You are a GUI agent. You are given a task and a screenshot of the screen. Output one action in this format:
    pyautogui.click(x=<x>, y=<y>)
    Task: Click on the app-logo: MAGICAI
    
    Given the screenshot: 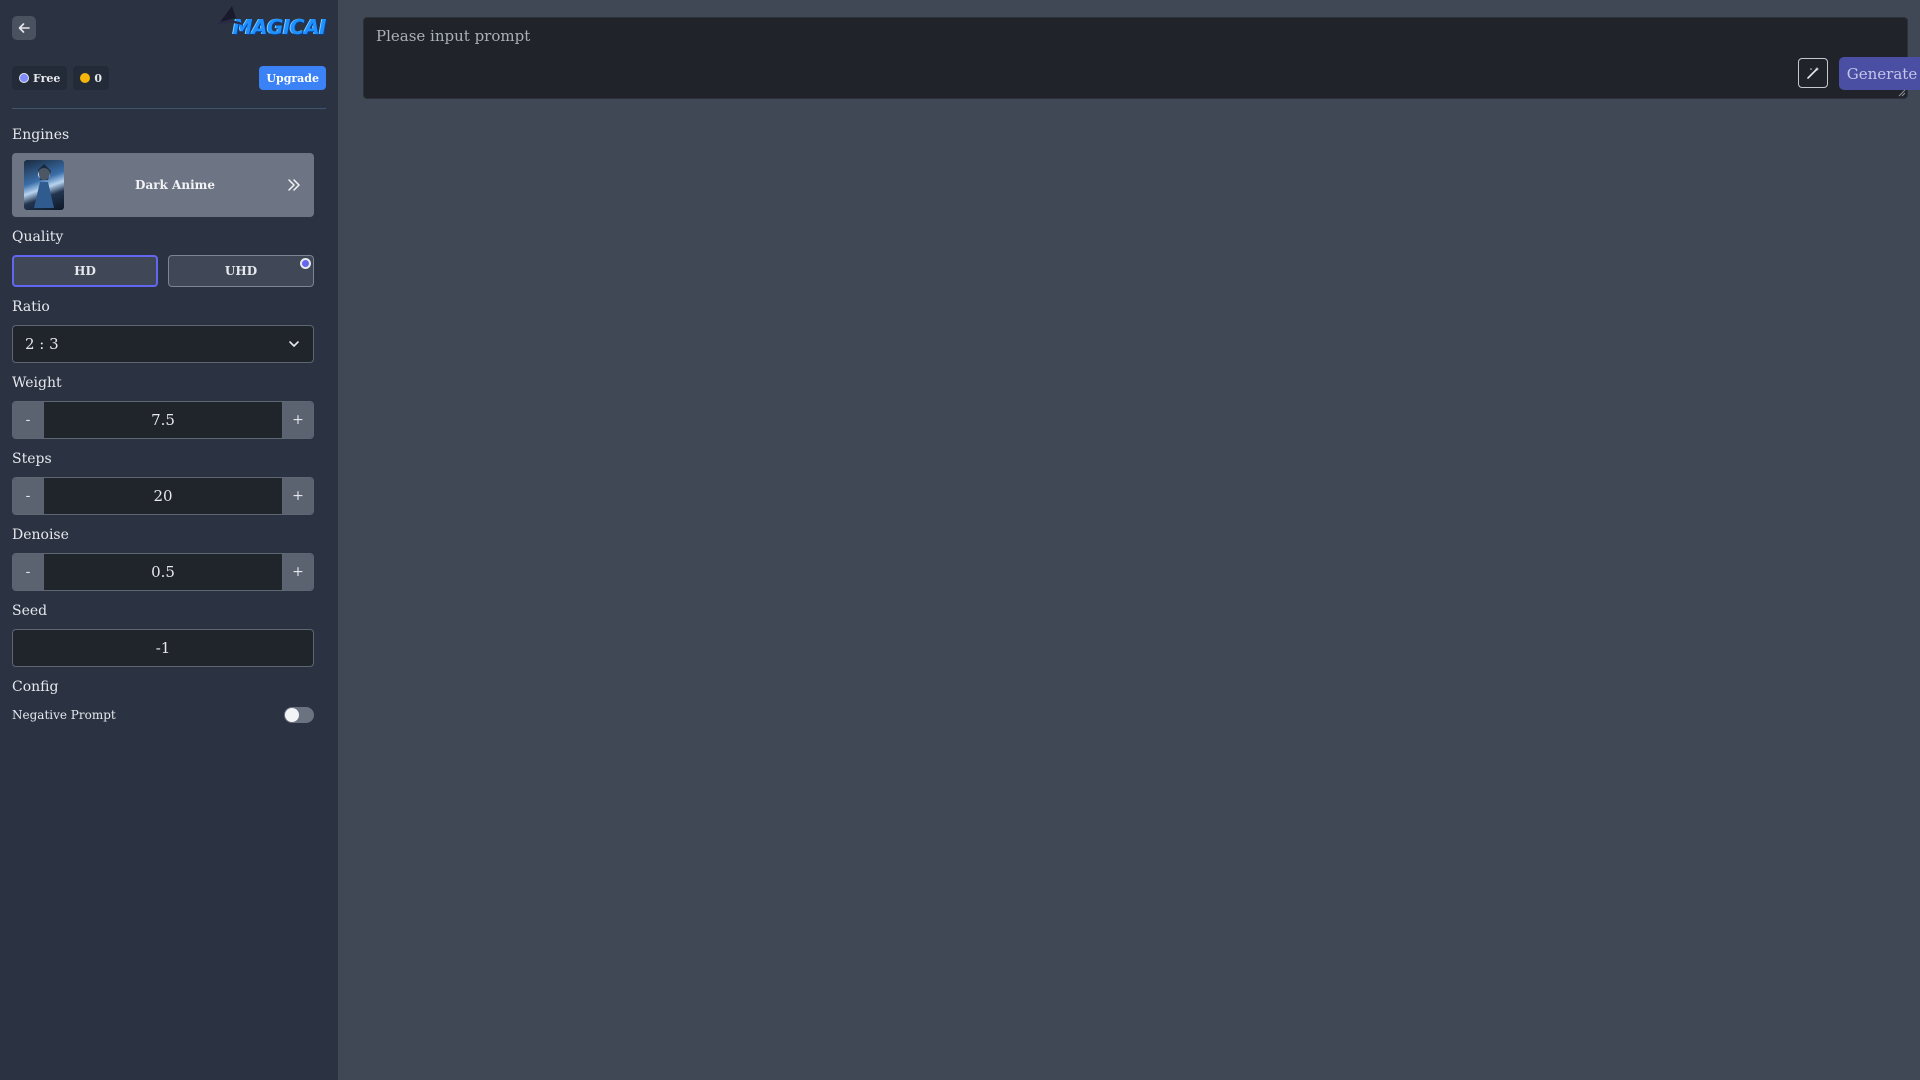 What is the action you would take?
    pyautogui.click(x=271, y=26)
    